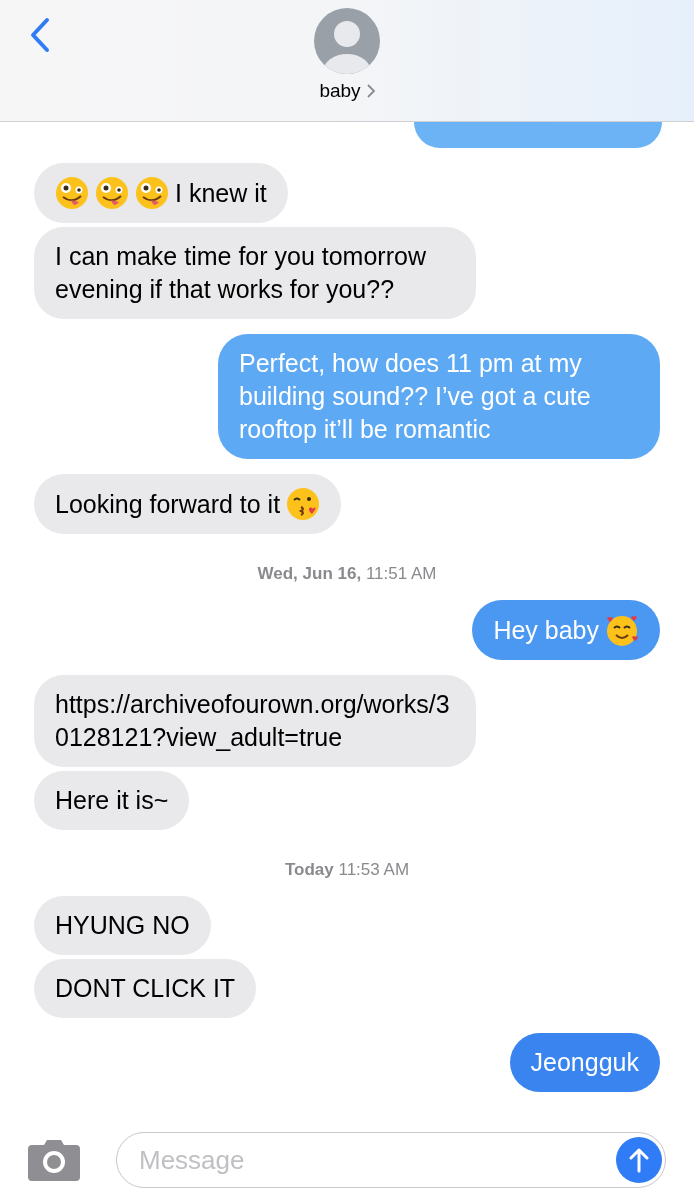 The image size is (694, 1200). I want to click on message-link: https://archiveofourown.org/works/30128121?view_adult=true, so click(255, 721).